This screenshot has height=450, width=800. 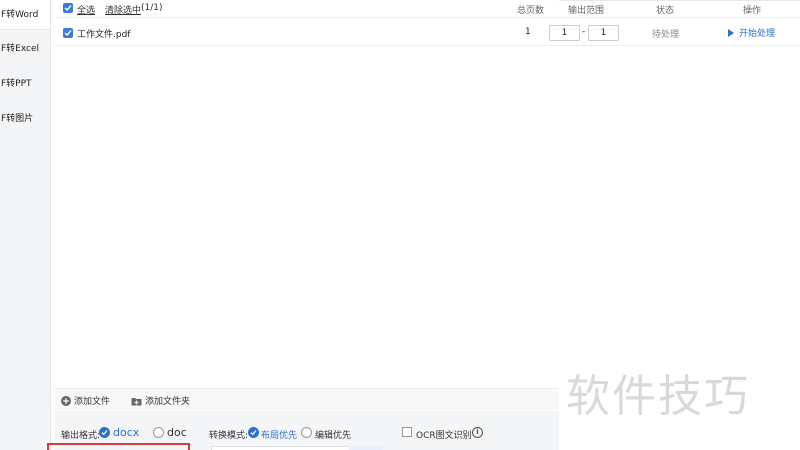 What do you see at coordinates (307, 399) in the screenshot?
I see `add-toolbar: 添加文件 添加文件夹` at bounding box center [307, 399].